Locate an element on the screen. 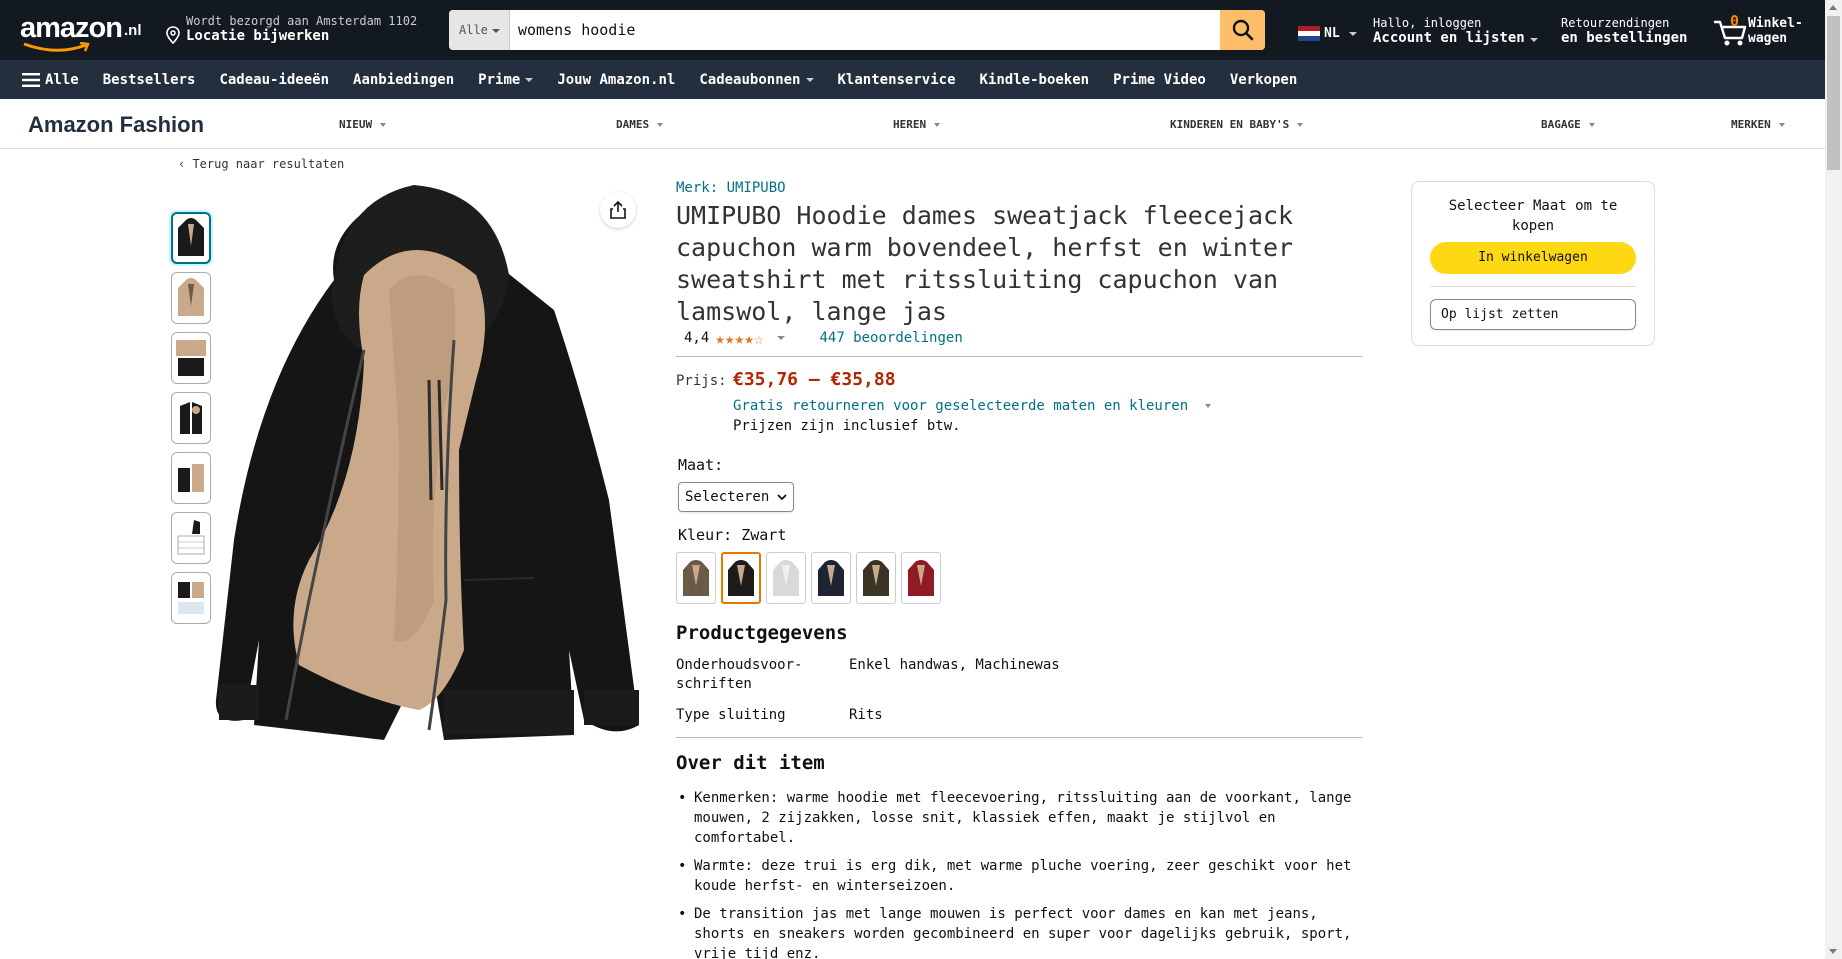  location-pin-icon is located at coordinates (173, 35).